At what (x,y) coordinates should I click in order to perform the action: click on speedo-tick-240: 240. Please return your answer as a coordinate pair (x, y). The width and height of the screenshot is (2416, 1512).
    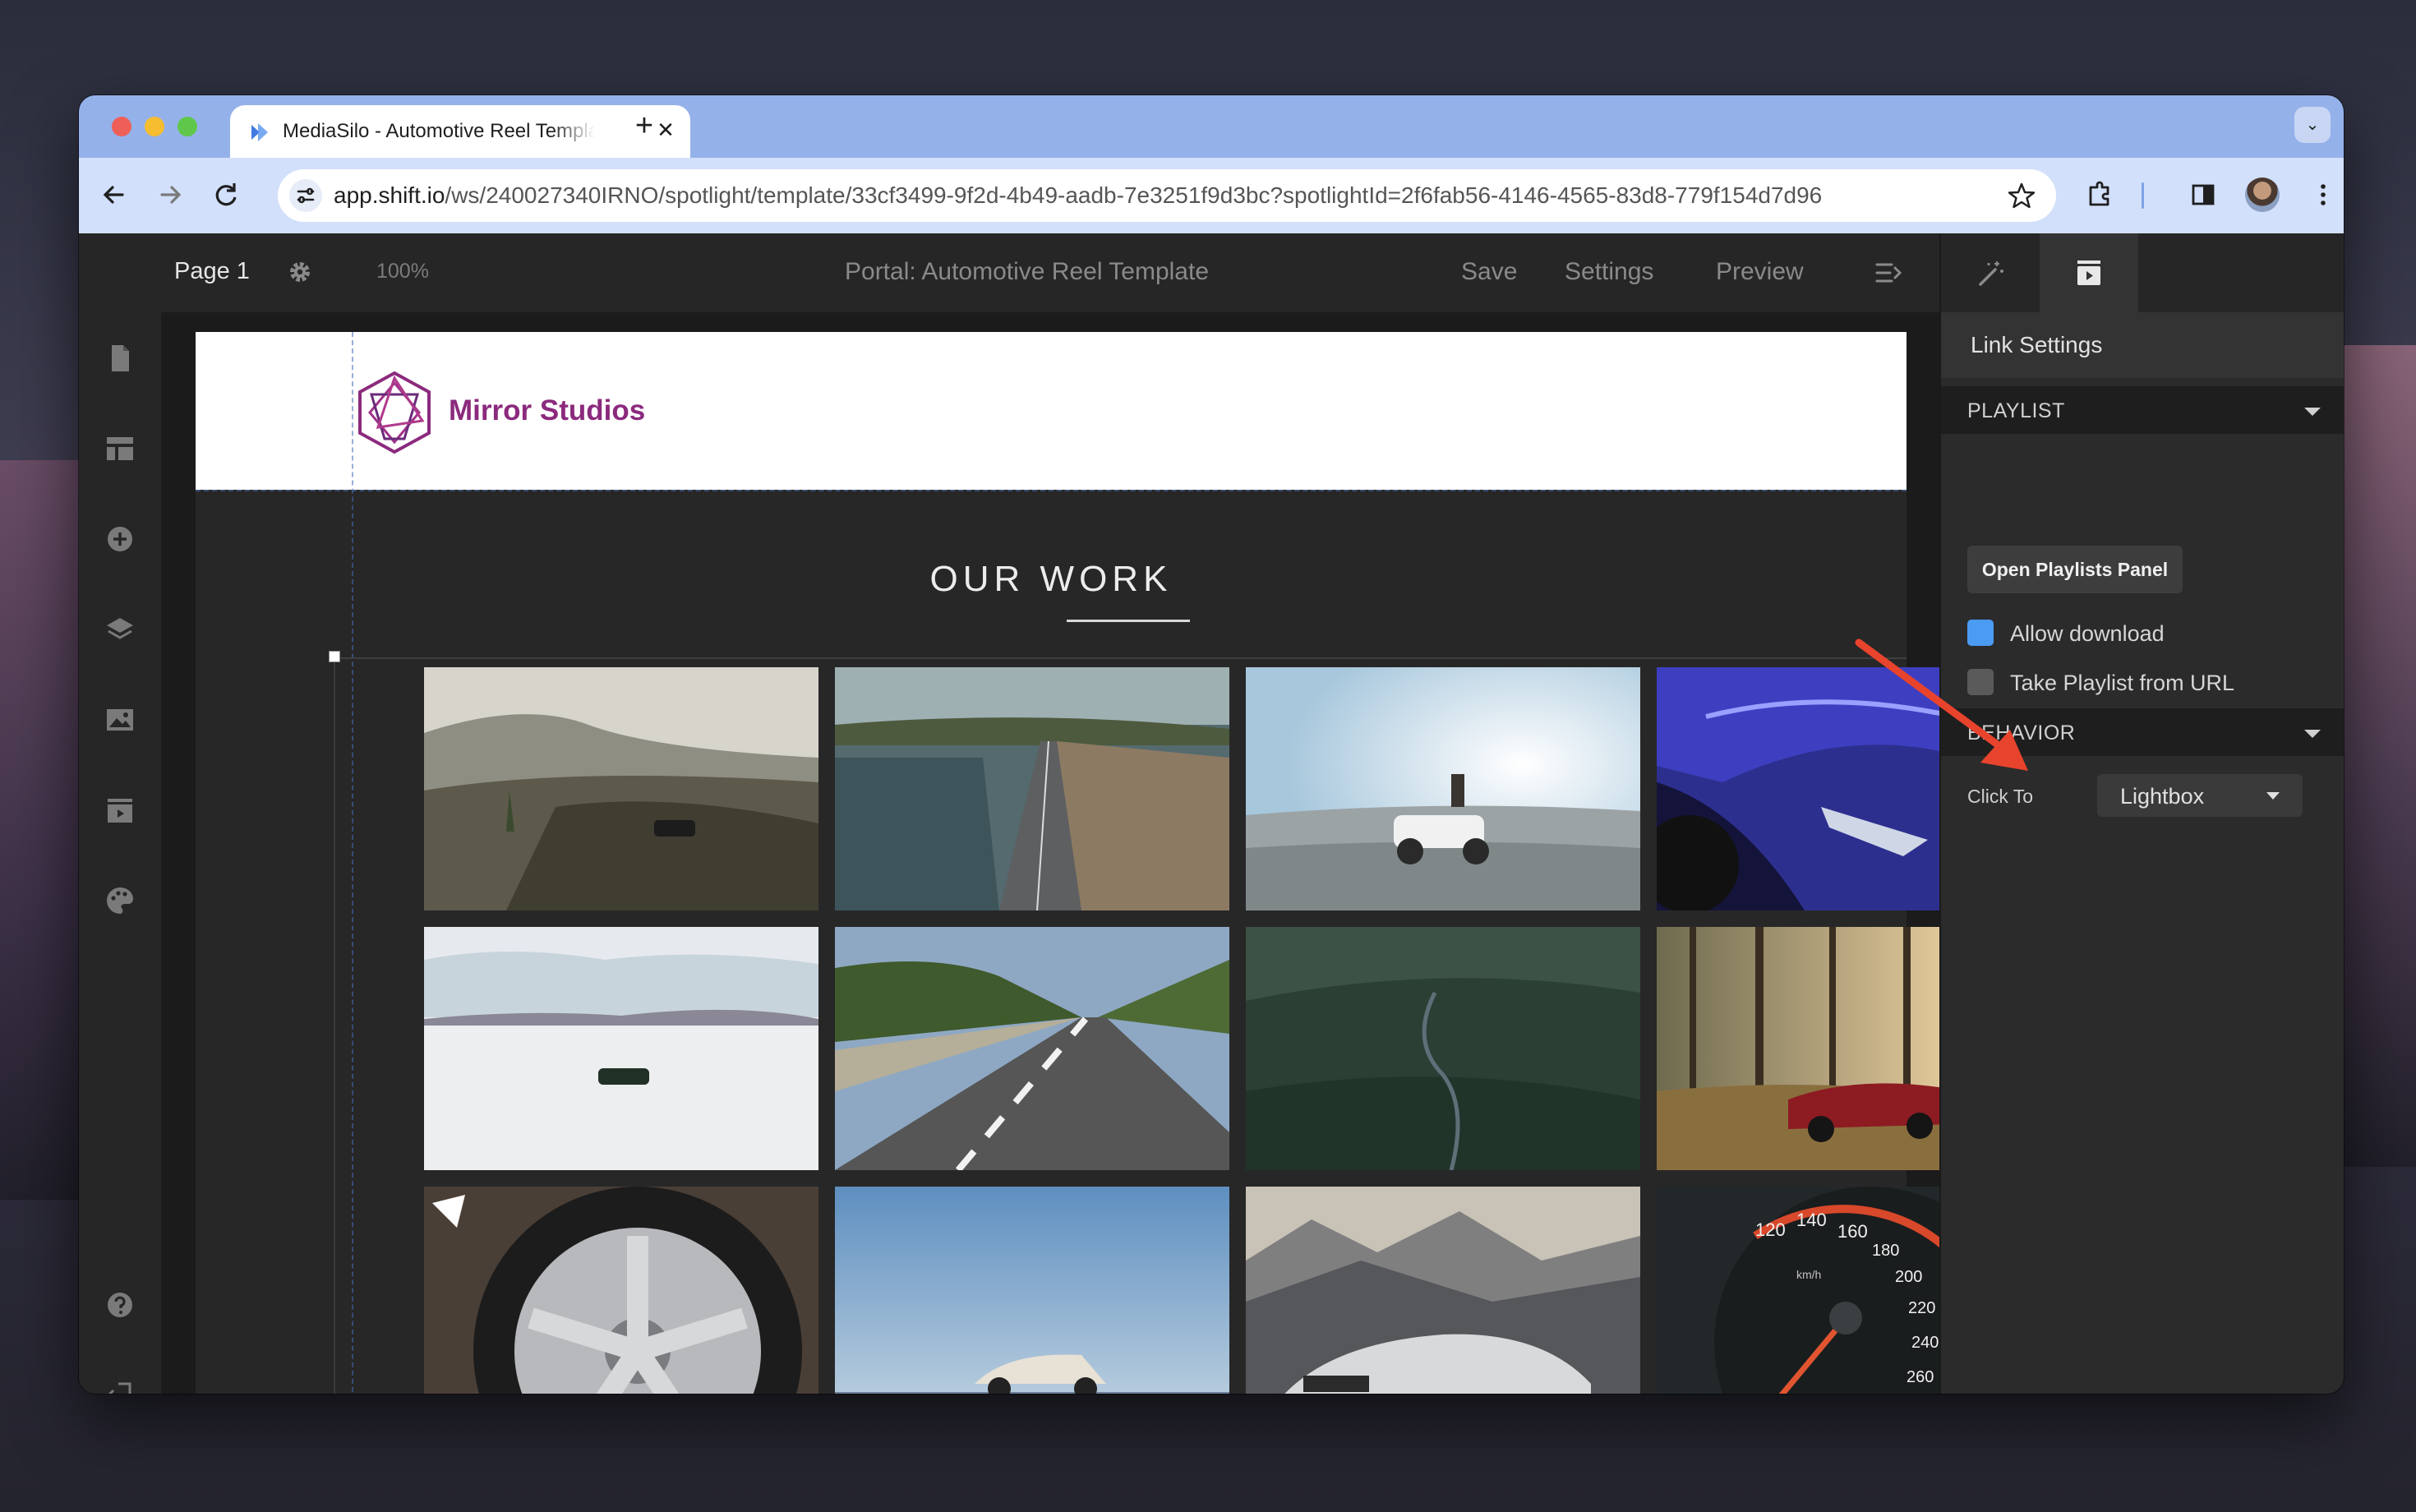
    Looking at the image, I should click on (1925, 1343).